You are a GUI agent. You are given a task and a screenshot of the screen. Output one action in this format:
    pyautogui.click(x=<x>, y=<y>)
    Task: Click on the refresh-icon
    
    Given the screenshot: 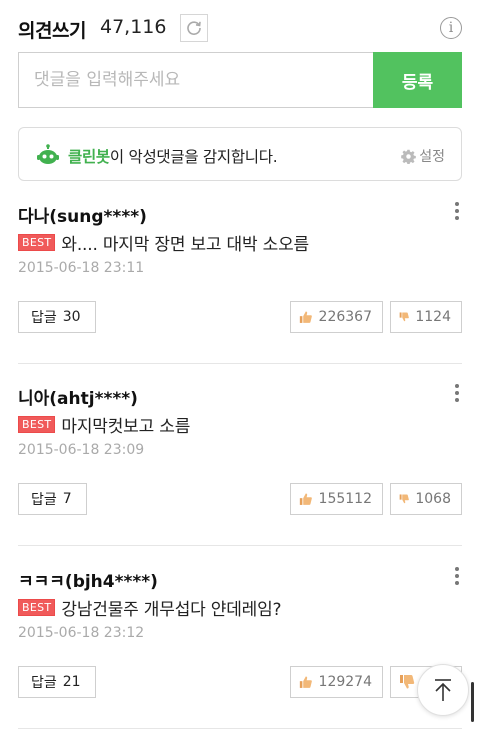 What is the action you would take?
    pyautogui.click(x=194, y=28)
    